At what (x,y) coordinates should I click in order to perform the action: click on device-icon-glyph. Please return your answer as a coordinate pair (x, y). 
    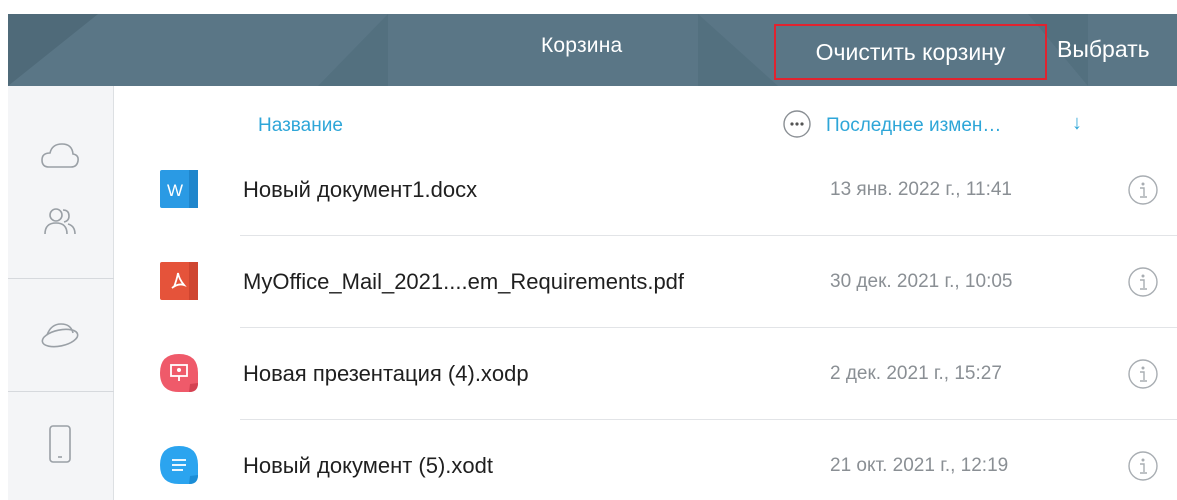
    Looking at the image, I should click on (60, 444).